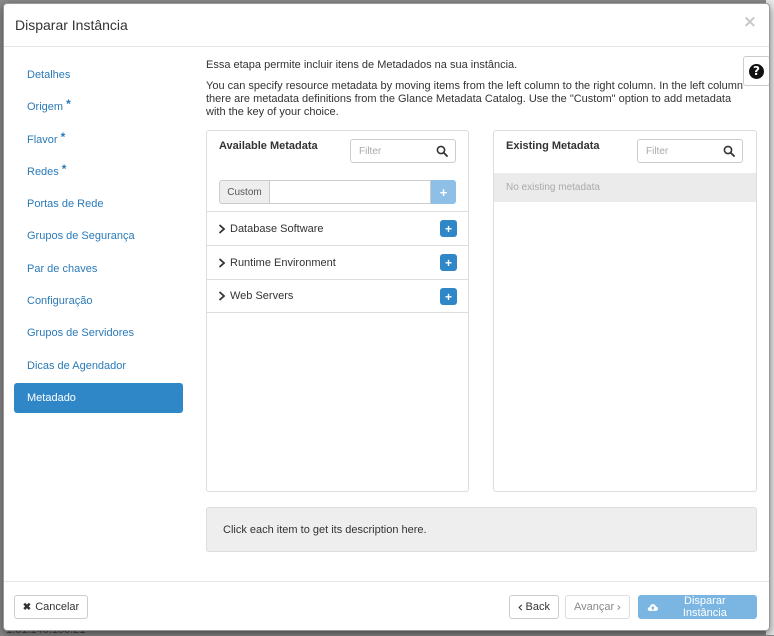 The width and height of the screenshot is (774, 636). I want to click on existing-filter, so click(690, 151).